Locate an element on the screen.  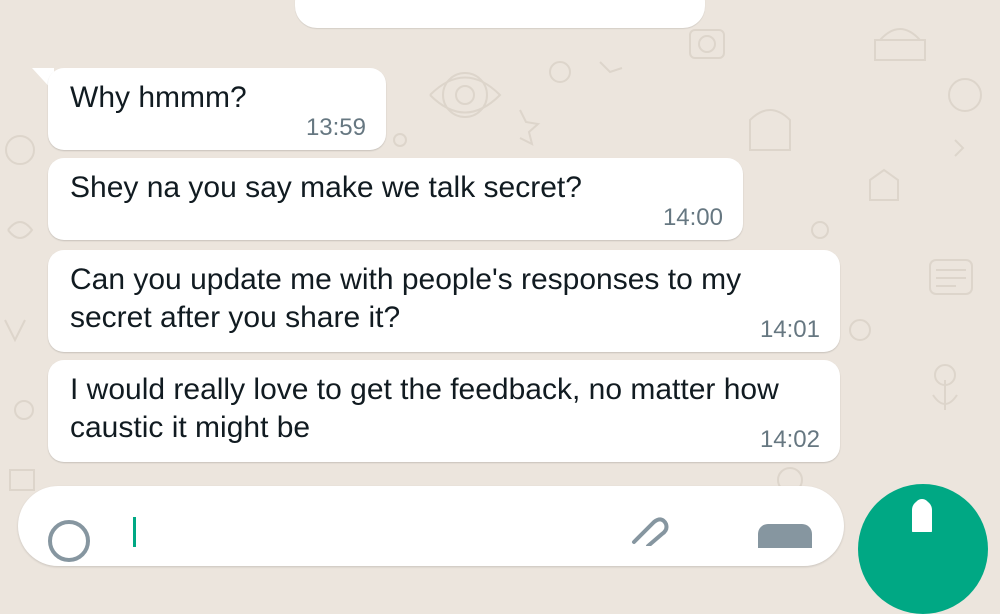
date-header-pill is located at coordinates (500, 14).